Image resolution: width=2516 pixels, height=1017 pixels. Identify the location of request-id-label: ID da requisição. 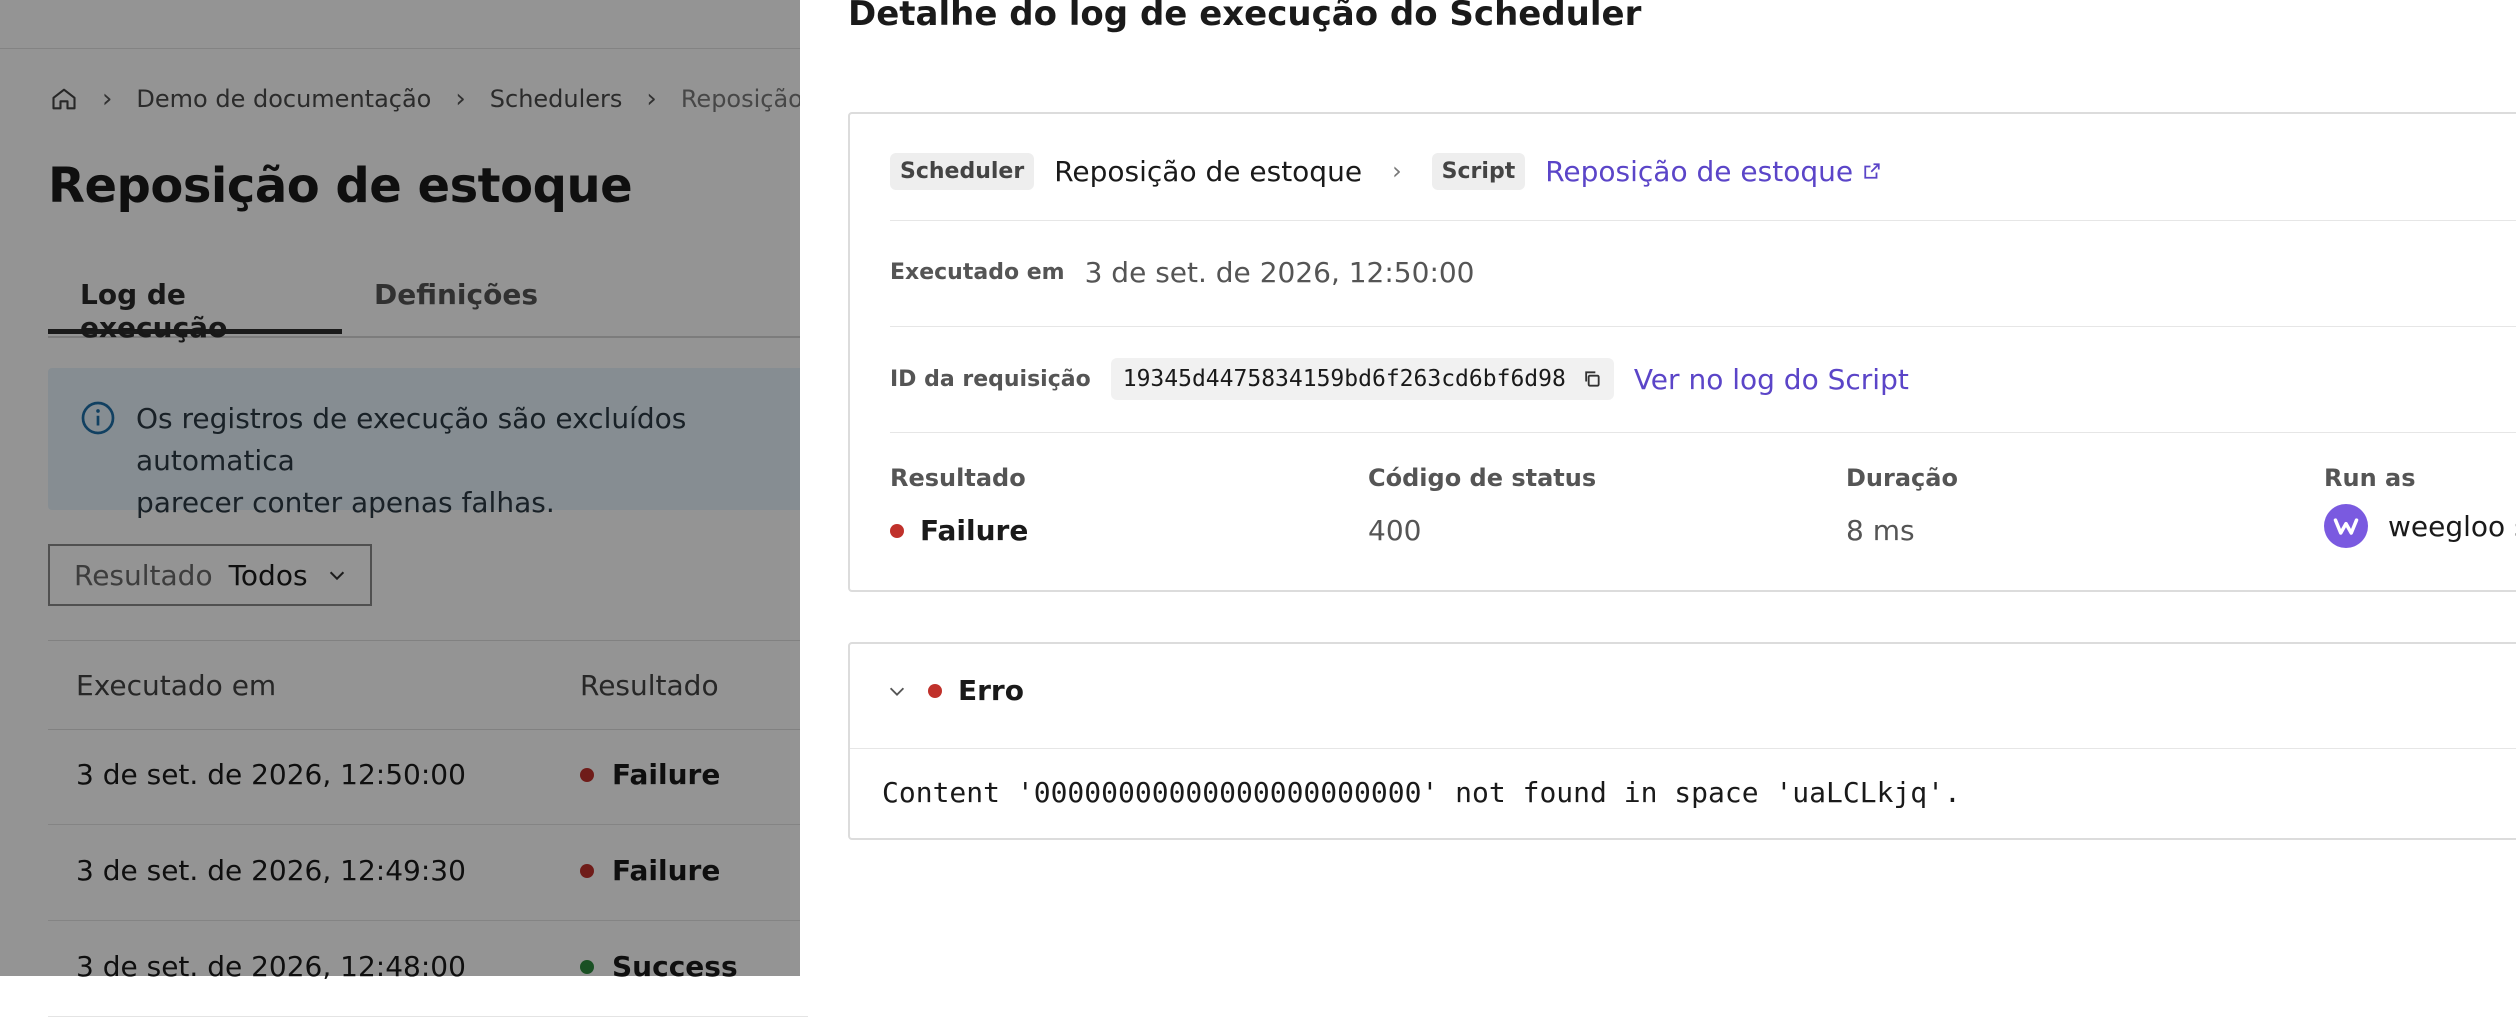
(990, 379).